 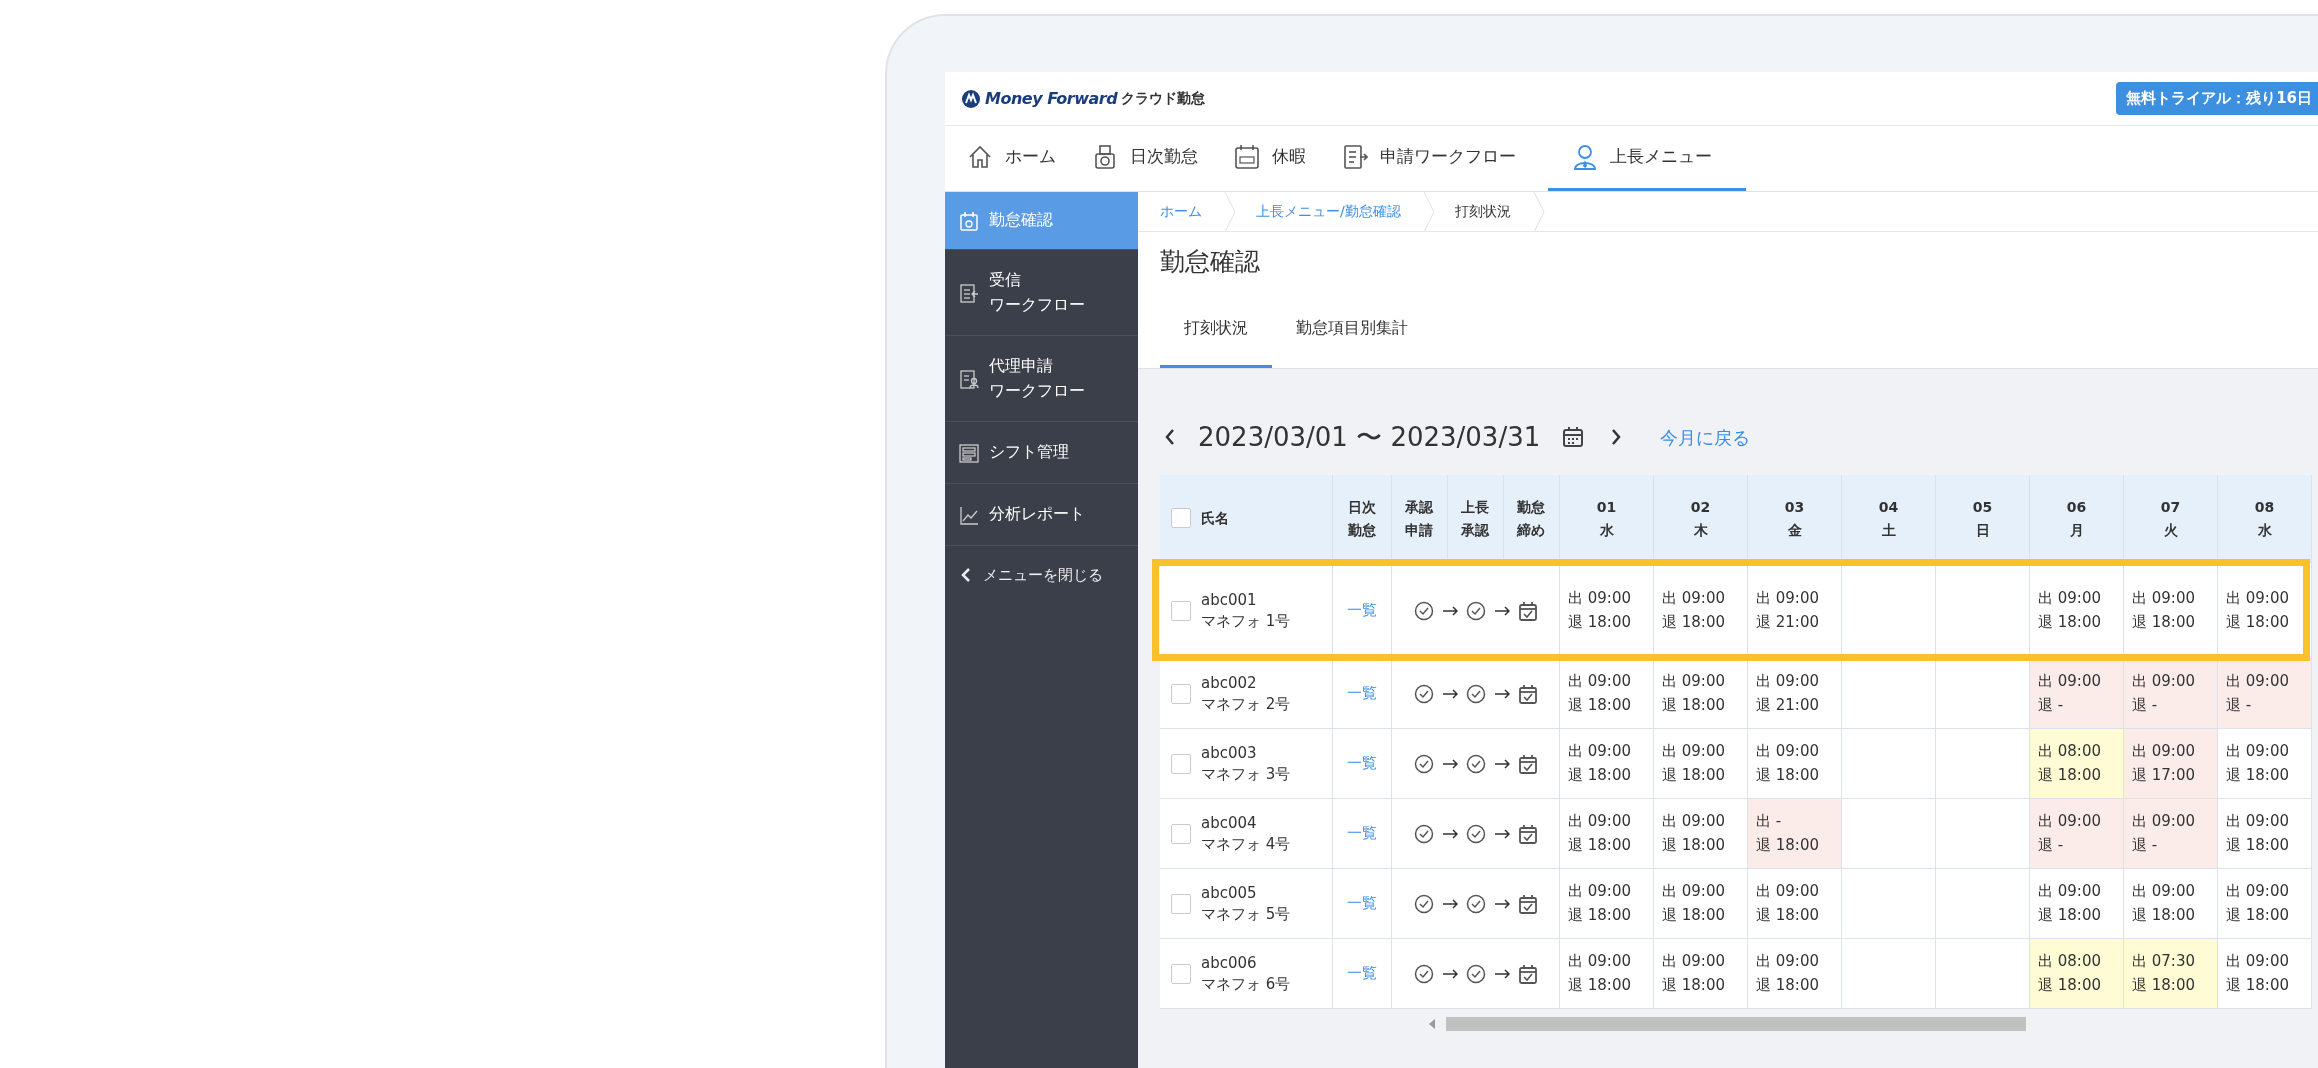 I want to click on employee-name: abc003 マネフォ 3号, so click(x=1246, y=763).